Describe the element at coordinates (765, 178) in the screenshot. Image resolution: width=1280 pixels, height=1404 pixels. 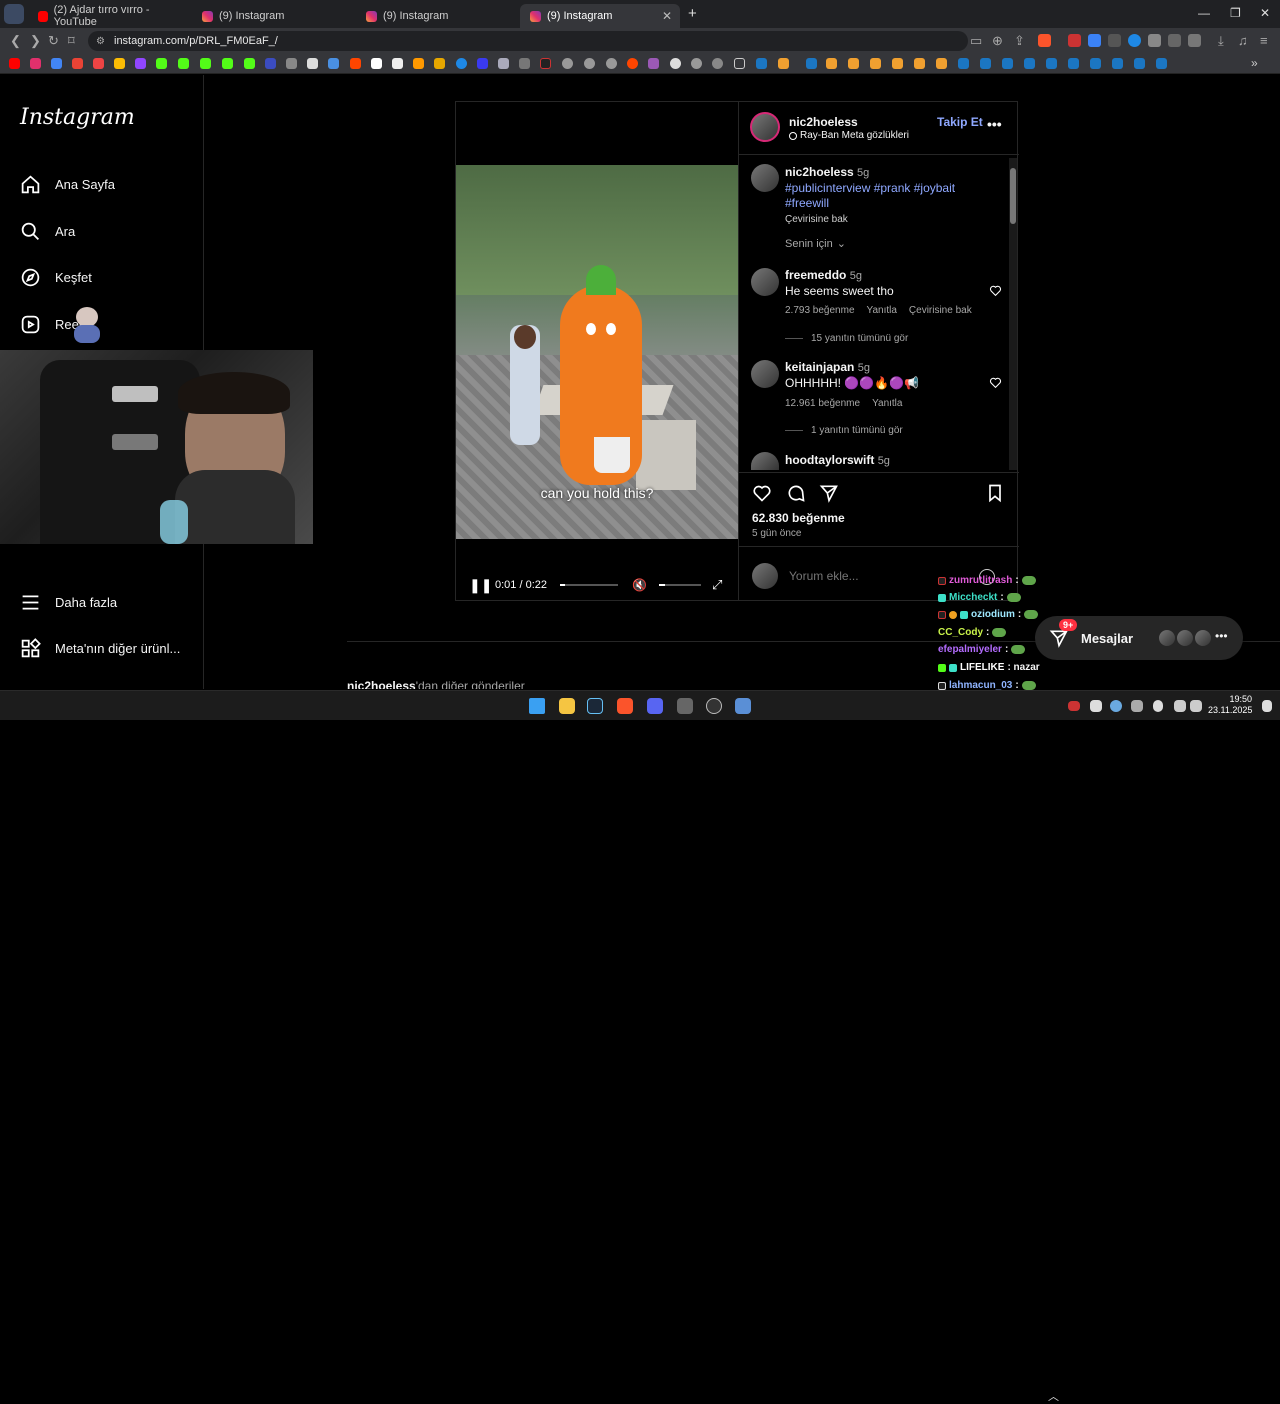
I see `caption-avatar` at that location.